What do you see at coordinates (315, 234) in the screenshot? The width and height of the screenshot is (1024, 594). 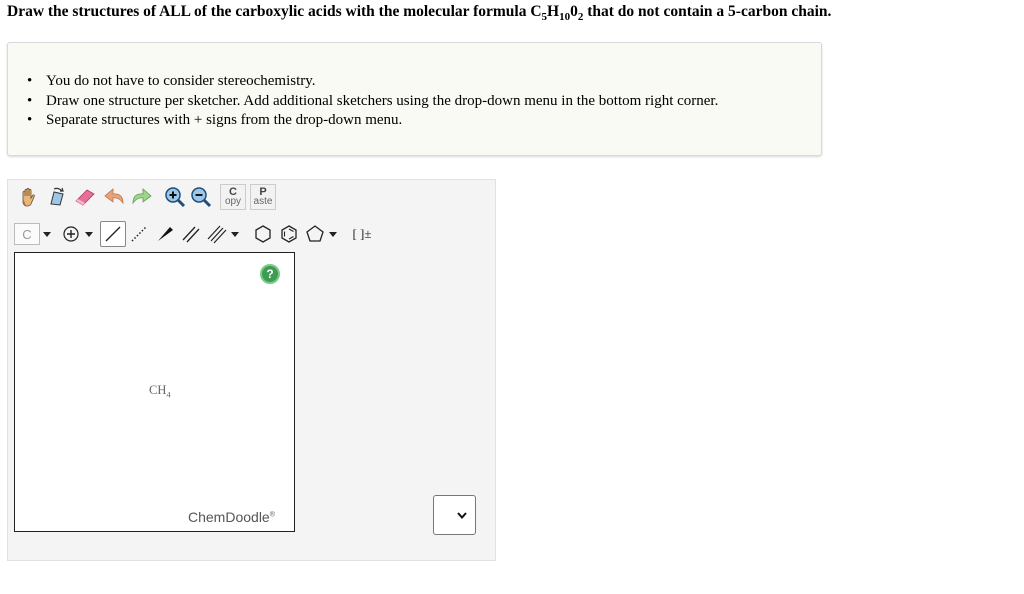 I see `cyclopentane-icon` at bounding box center [315, 234].